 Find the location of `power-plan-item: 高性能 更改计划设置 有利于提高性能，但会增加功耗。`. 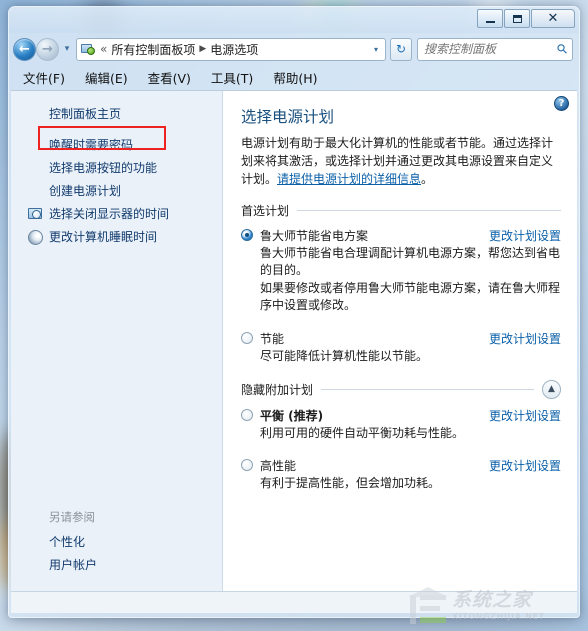

power-plan-item: 高性能 更改计划设置 有利于提高性能，但会增加功耗。 is located at coordinates (401, 474).